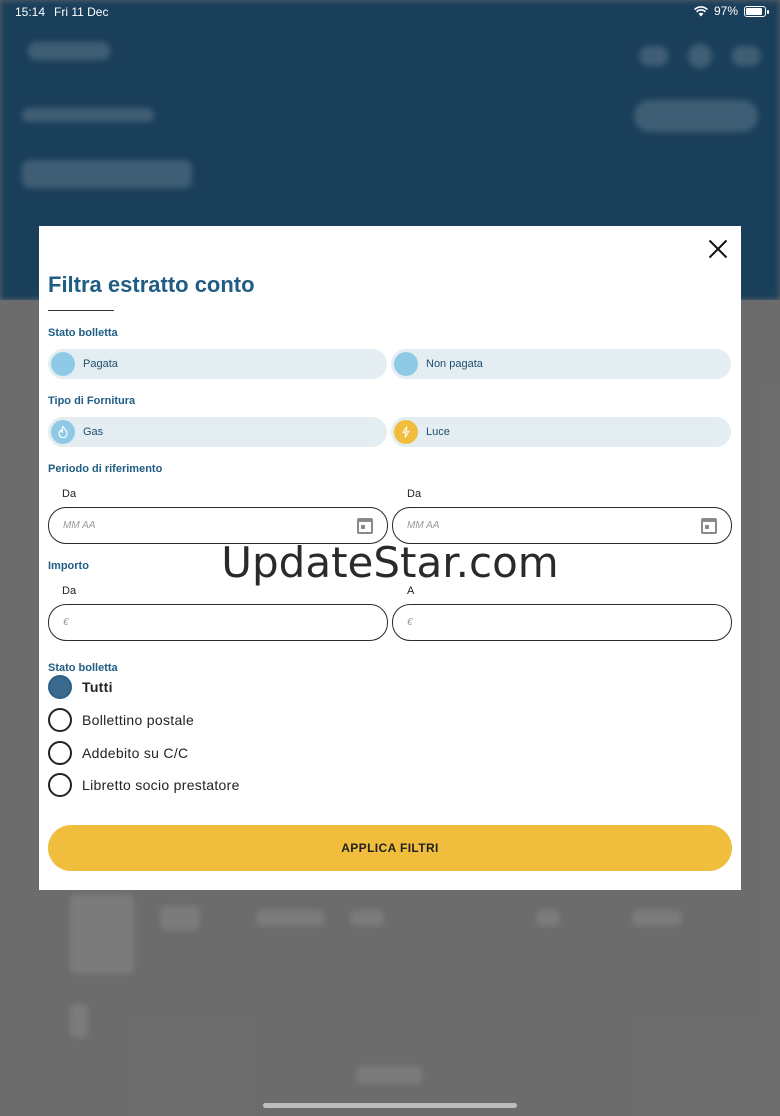  What do you see at coordinates (69, 494) in the screenshot?
I see `period-from-caption: Da` at bounding box center [69, 494].